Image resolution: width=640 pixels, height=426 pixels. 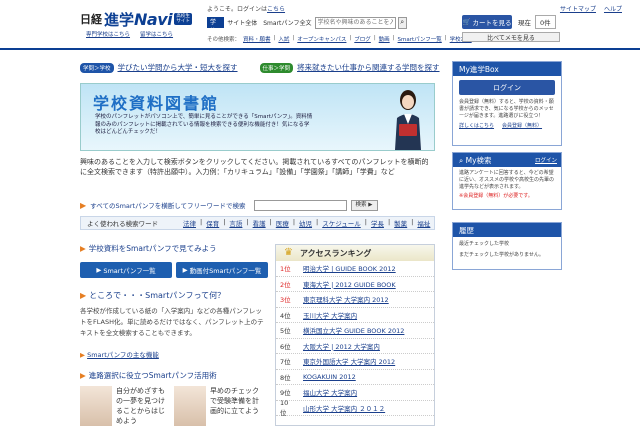 What do you see at coordinates (507, 230) in the screenshot?
I see `box-header: 履歴` at bounding box center [507, 230].